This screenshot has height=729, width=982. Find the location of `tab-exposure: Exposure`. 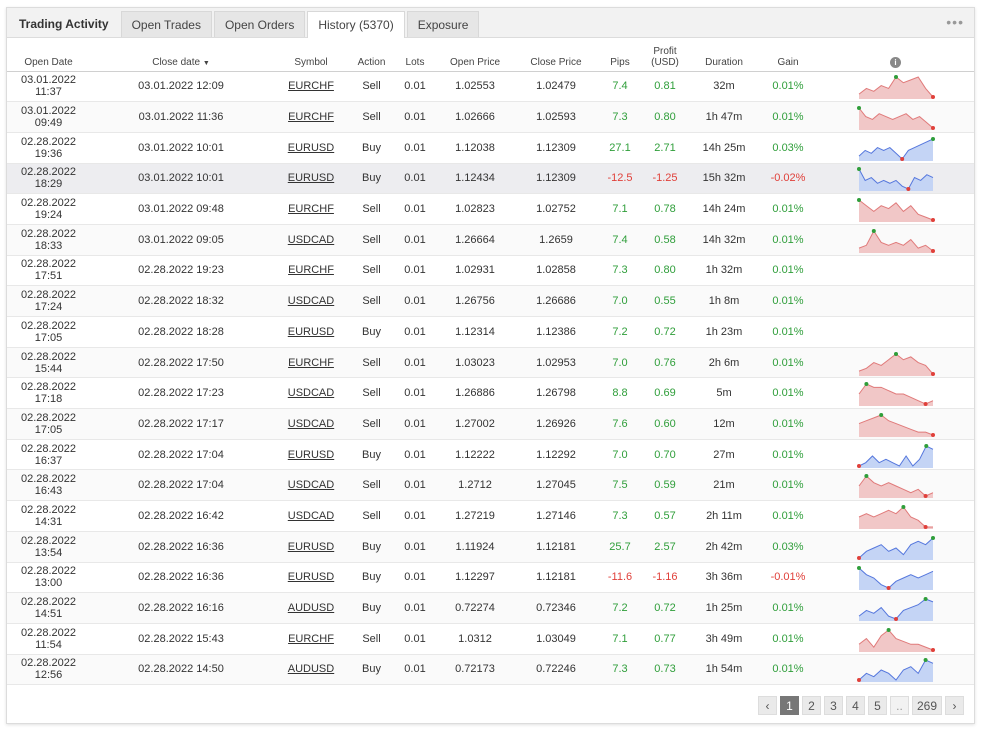

tab-exposure: Exposure is located at coordinates (443, 24).